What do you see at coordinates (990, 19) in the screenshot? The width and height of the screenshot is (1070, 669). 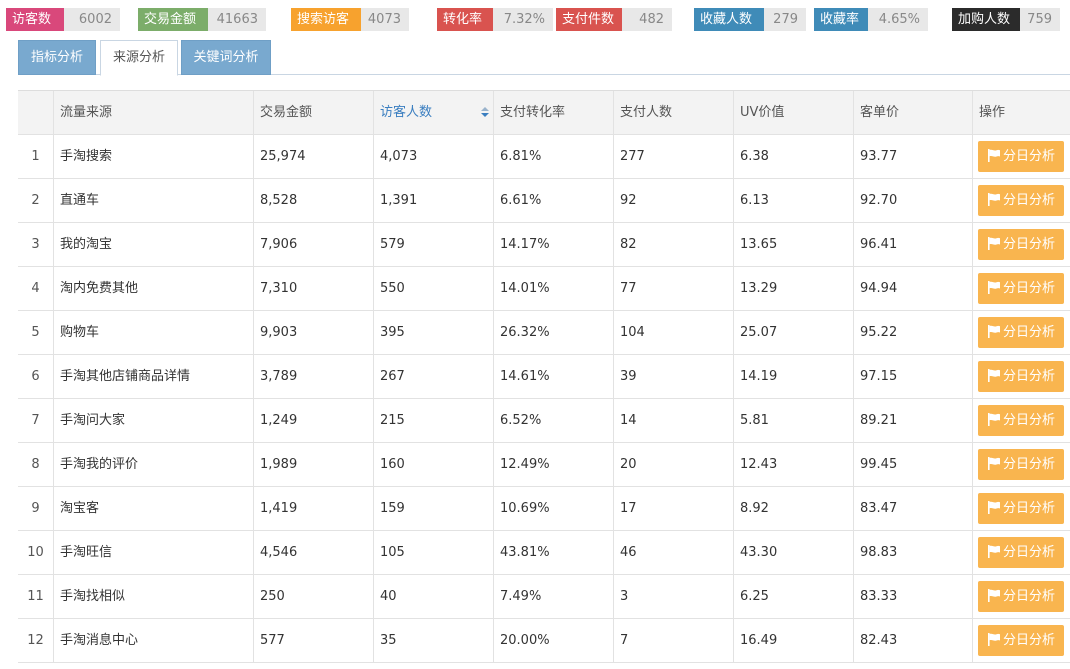 I see `metric-label: 加购人数` at bounding box center [990, 19].